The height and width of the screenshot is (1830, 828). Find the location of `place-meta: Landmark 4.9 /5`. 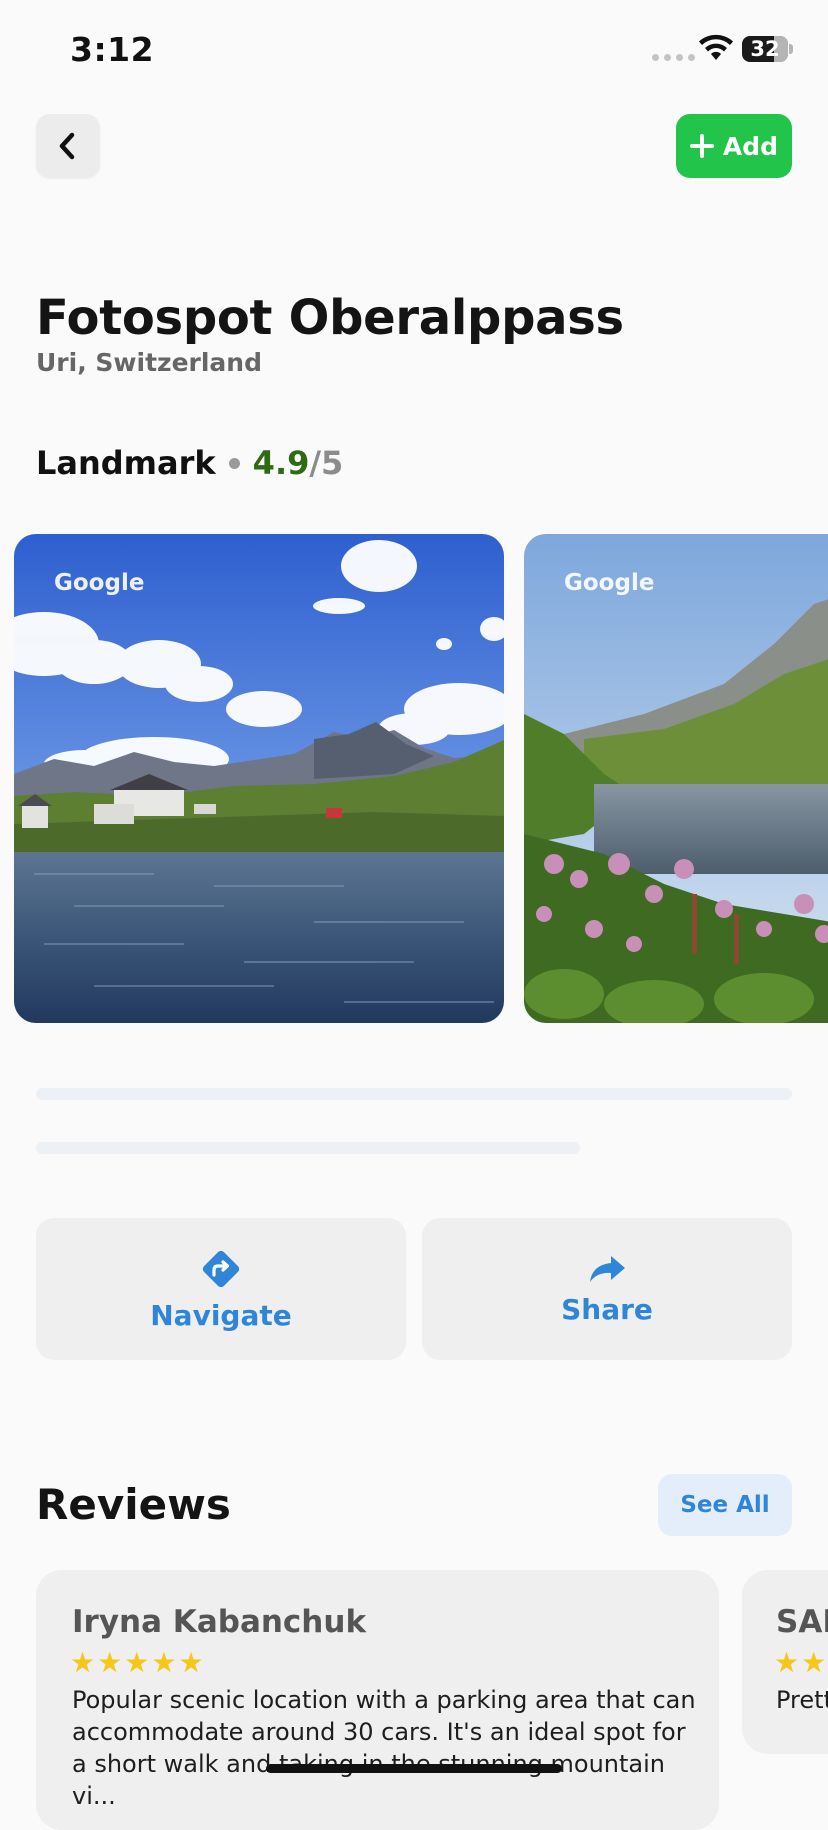

place-meta: Landmark 4.9 /5 is located at coordinates (189, 463).